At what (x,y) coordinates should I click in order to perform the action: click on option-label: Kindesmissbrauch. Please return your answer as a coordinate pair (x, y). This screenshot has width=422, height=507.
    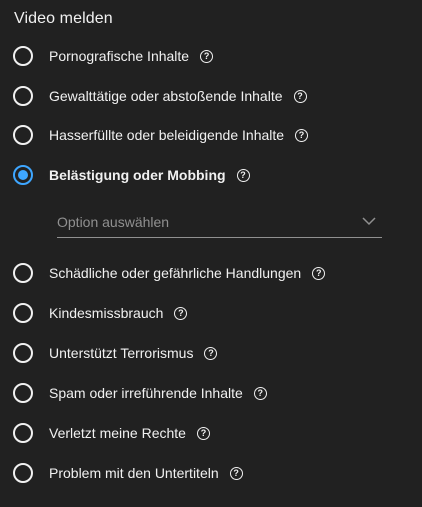
    Looking at the image, I should click on (106, 313).